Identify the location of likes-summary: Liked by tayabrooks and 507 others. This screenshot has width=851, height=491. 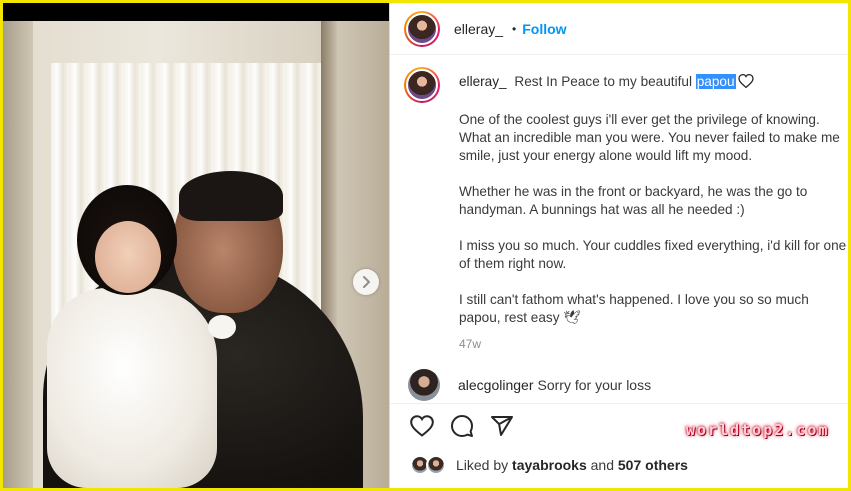
(549, 465).